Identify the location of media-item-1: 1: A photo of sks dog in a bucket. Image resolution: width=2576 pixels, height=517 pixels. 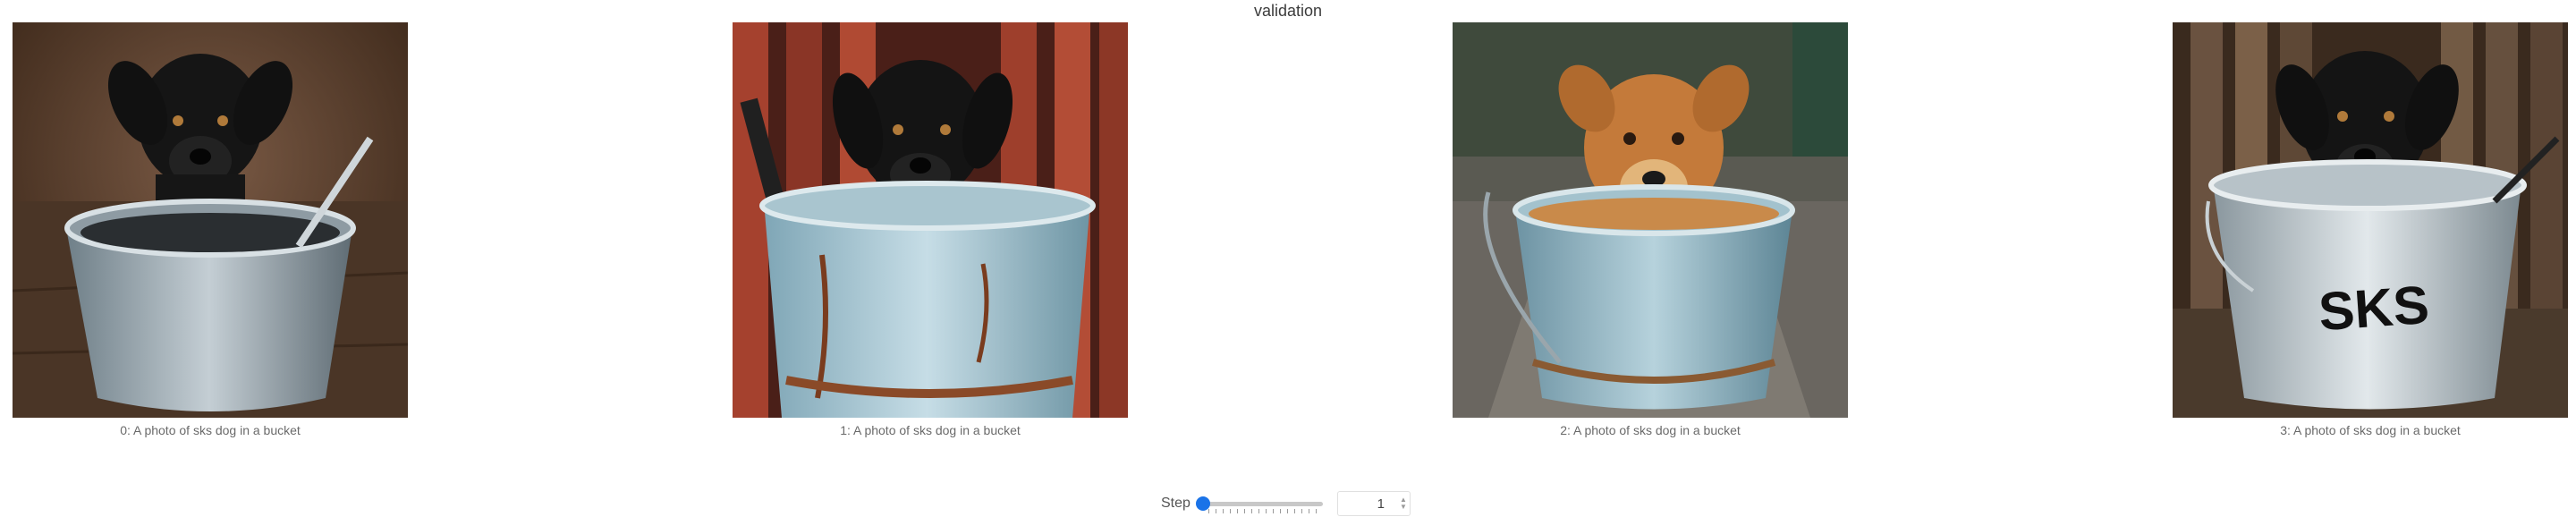
(931, 230).